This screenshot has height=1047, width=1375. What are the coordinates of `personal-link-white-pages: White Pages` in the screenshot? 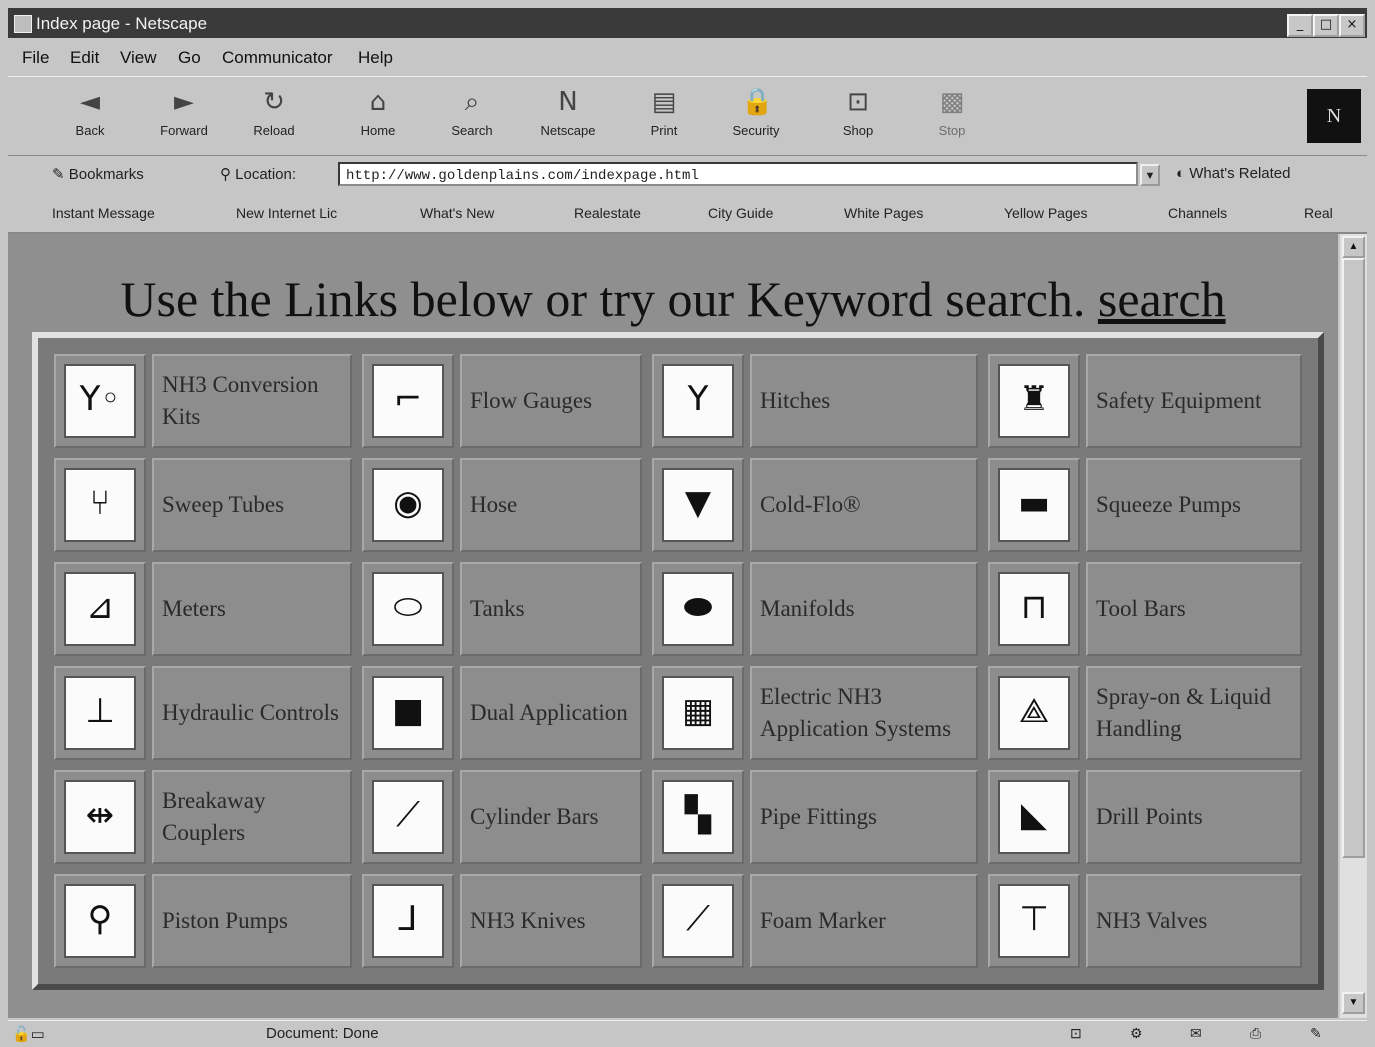 It's located at (883, 213).